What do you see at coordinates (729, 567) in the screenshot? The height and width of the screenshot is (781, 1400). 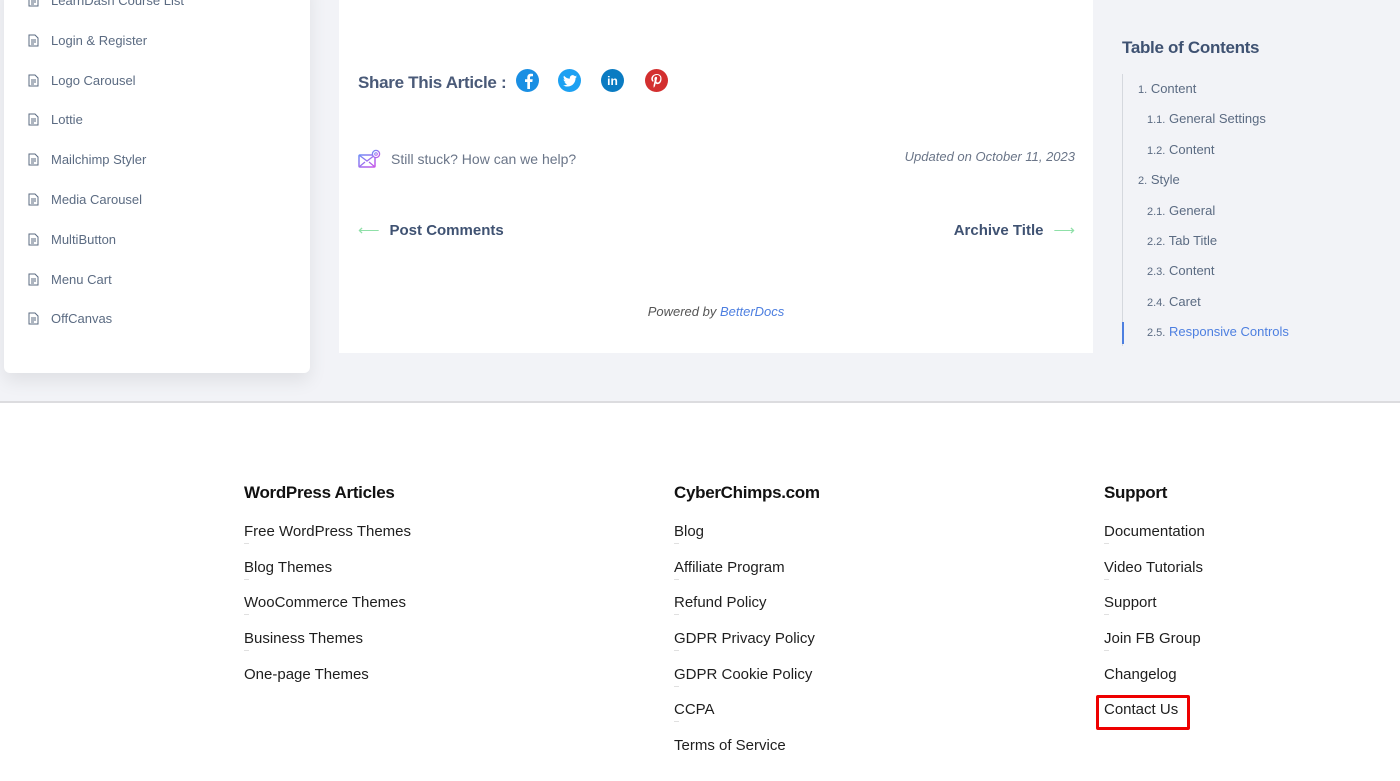 I see `footer-link-label: Affiliate Program` at bounding box center [729, 567].